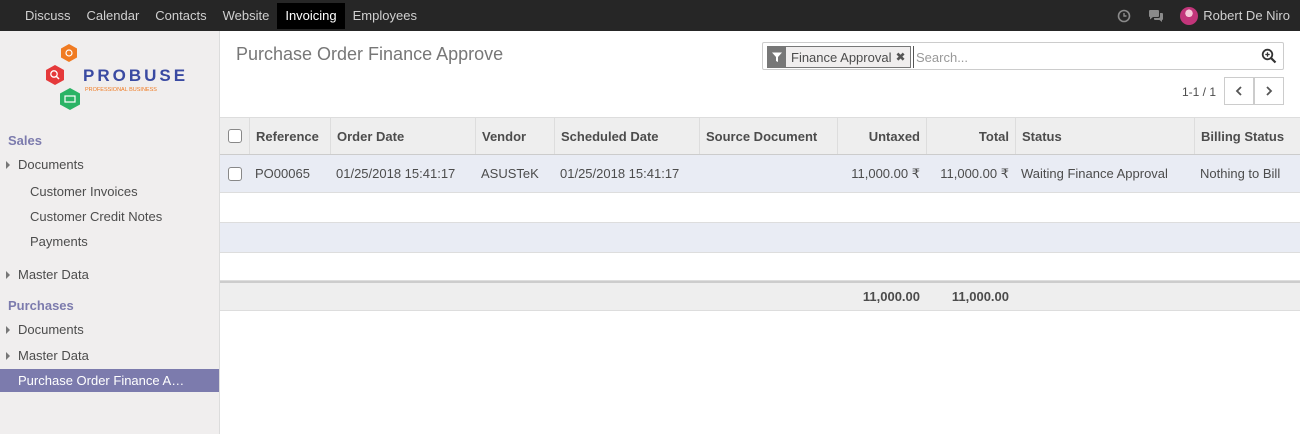  What do you see at coordinates (1156, 16) in the screenshot?
I see `chat-icon` at bounding box center [1156, 16].